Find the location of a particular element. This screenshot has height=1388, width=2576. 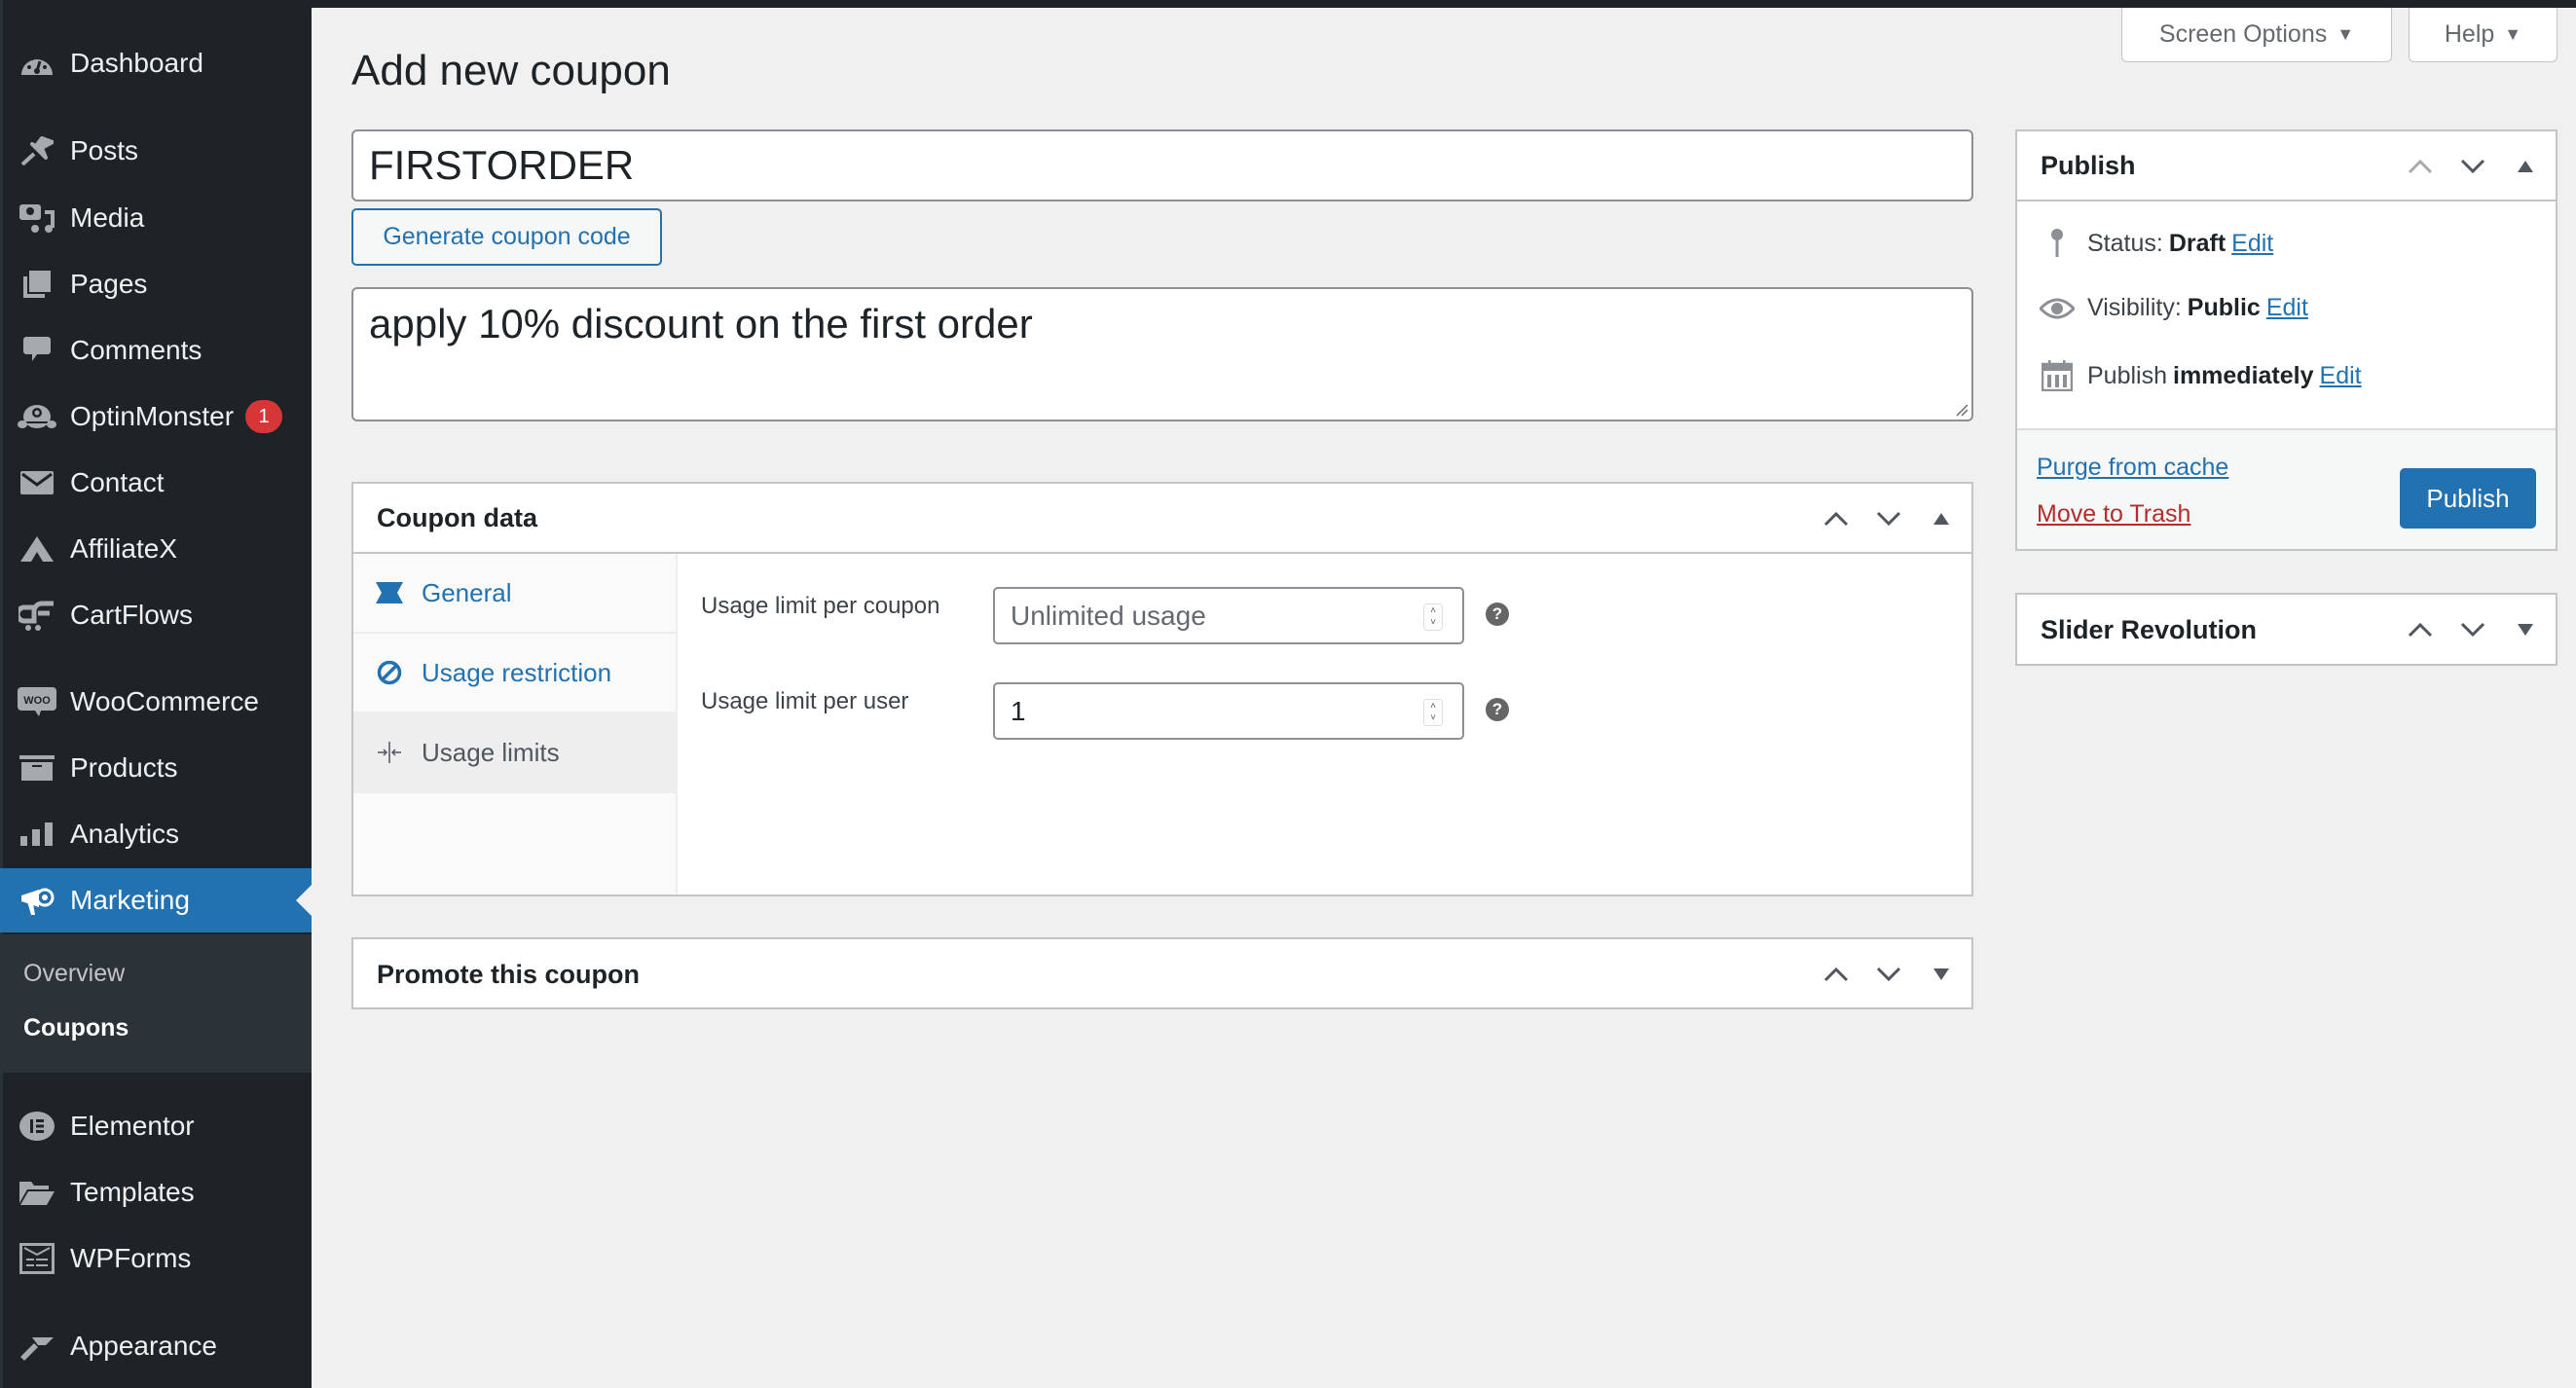

sidebar-item-label: Comments is located at coordinates (136, 350).